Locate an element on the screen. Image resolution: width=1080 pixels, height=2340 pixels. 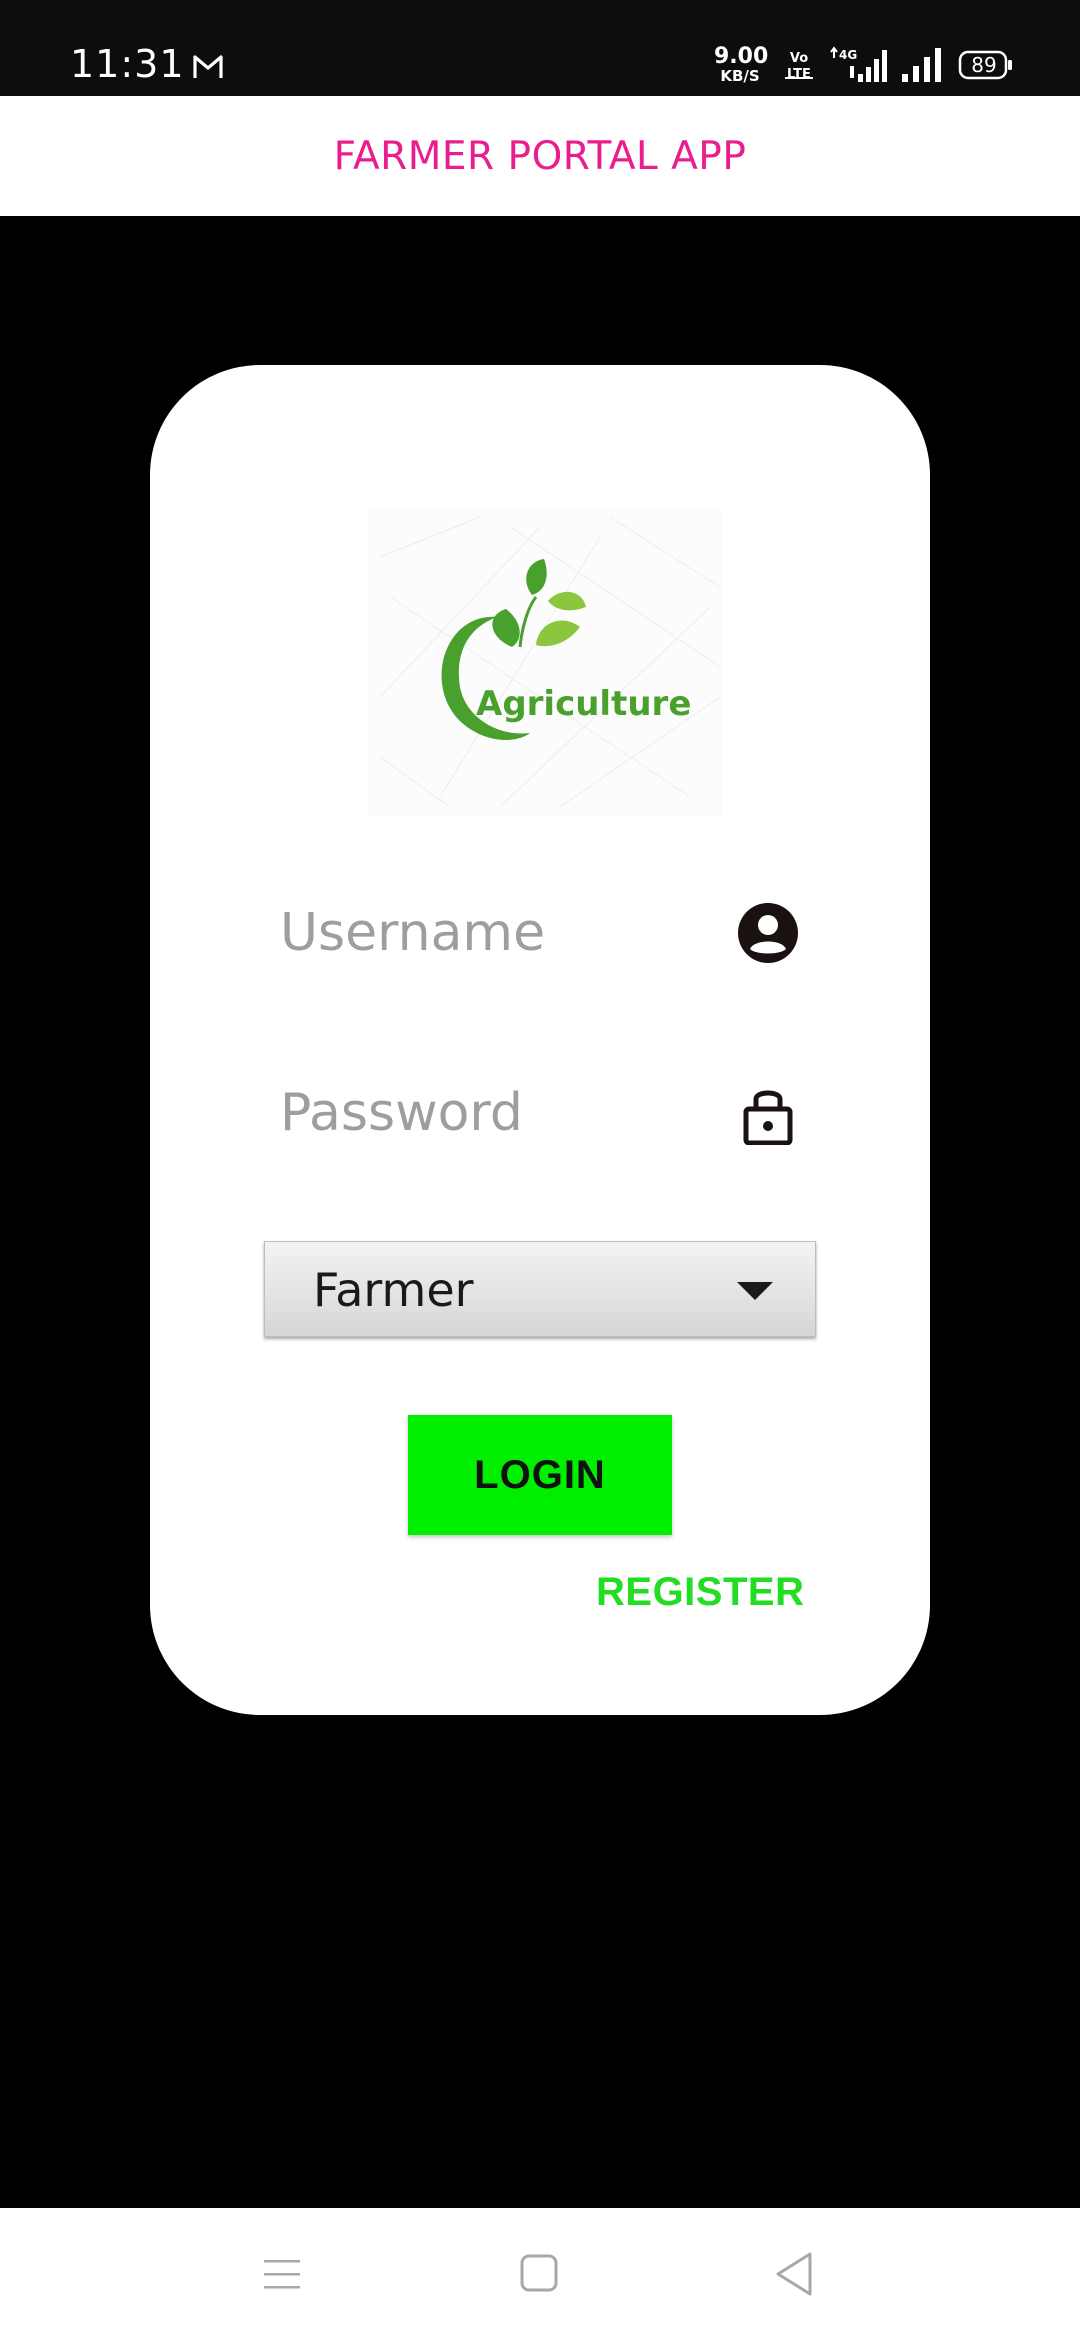
back-triangle-icon is located at coordinates (796, 2274).